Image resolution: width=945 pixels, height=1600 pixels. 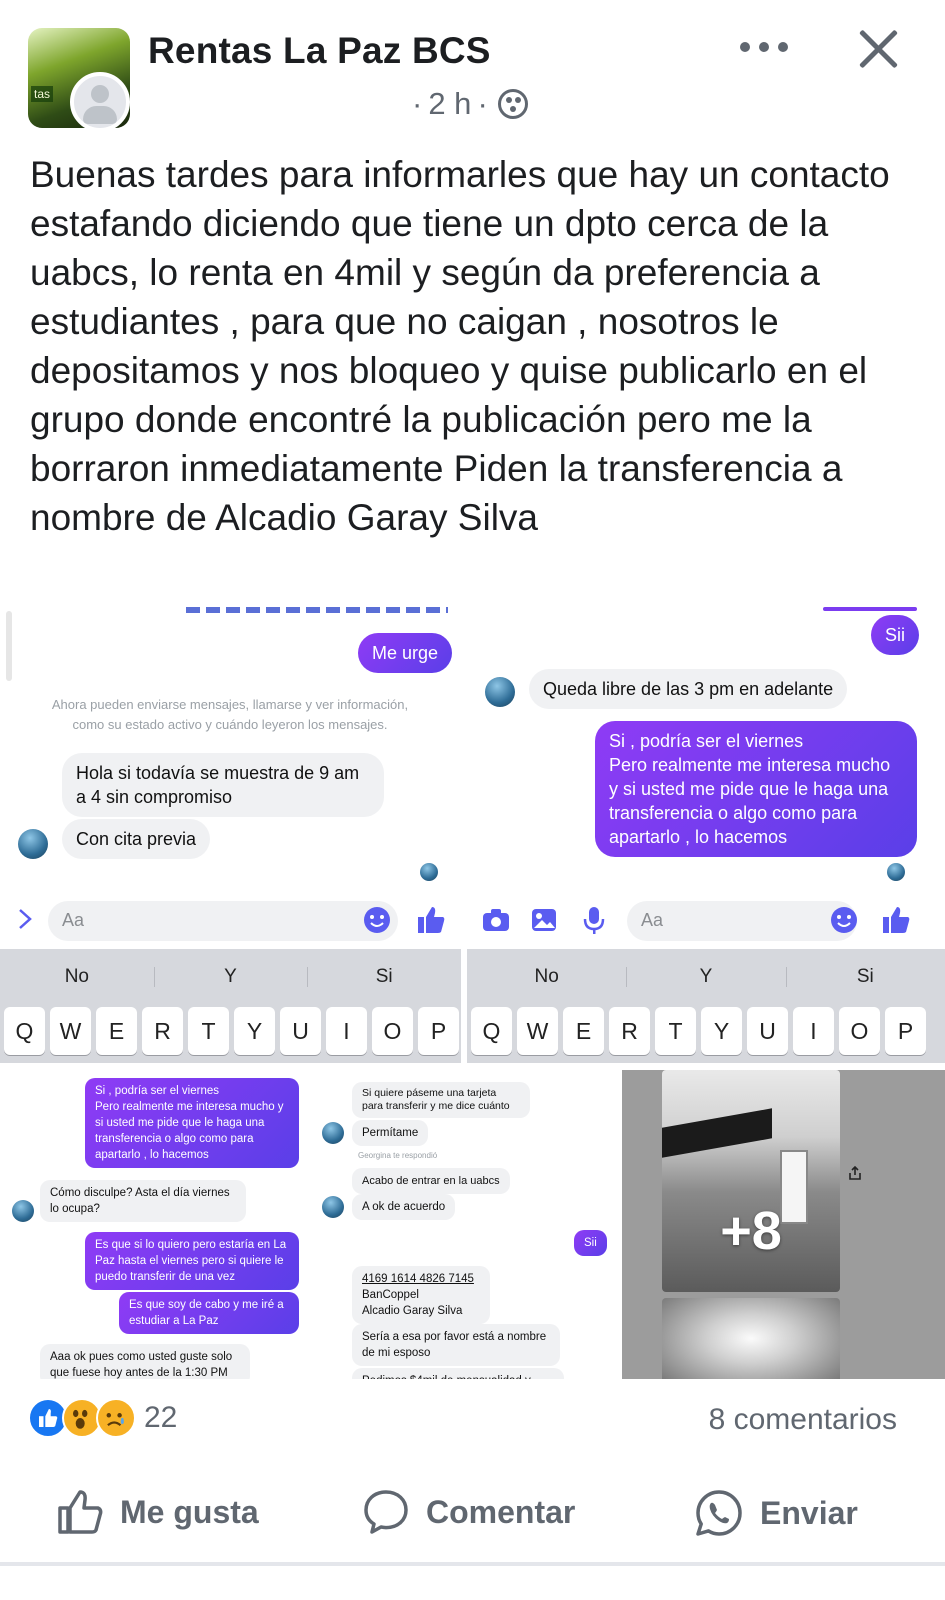 What do you see at coordinates (803, 1420) in the screenshot?
I see `comments-count: 8 comentarios` at bounding box center [803, 1420].